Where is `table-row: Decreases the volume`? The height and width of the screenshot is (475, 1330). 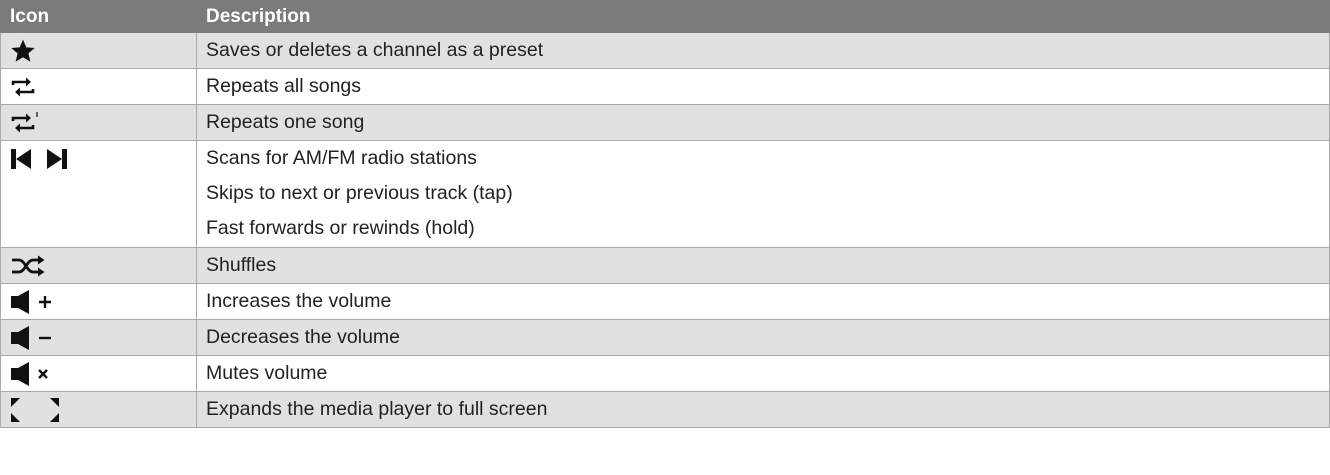 table-row: Decreases the volume is located at coordinates (665, 337).